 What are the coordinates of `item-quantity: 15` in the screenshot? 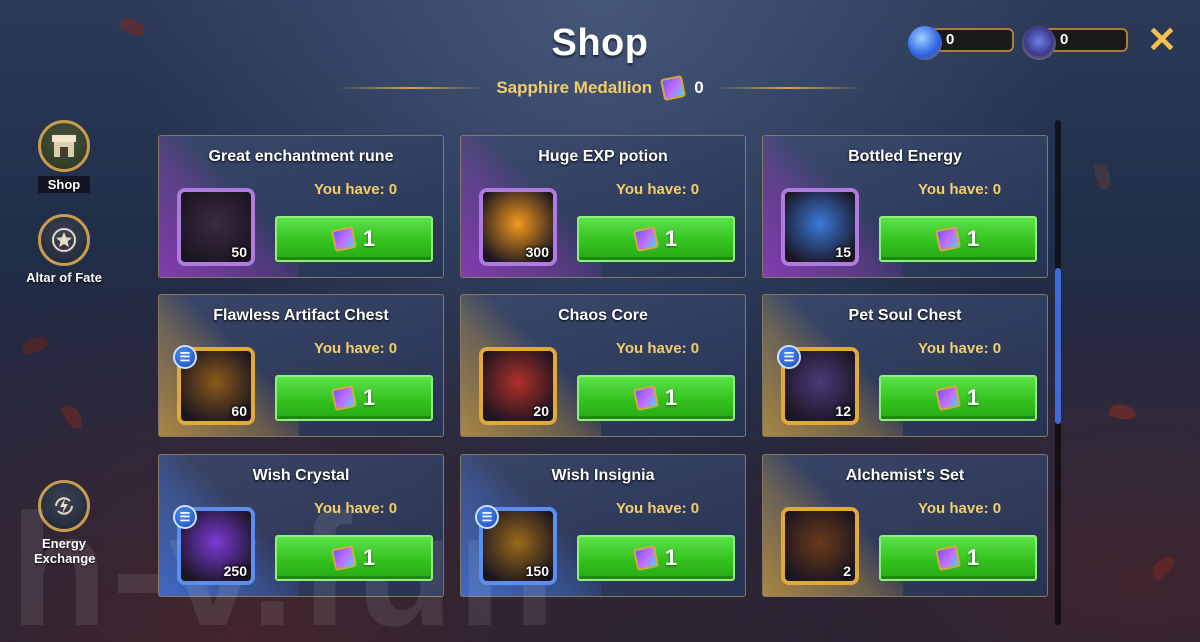 It's located at (843, 252).